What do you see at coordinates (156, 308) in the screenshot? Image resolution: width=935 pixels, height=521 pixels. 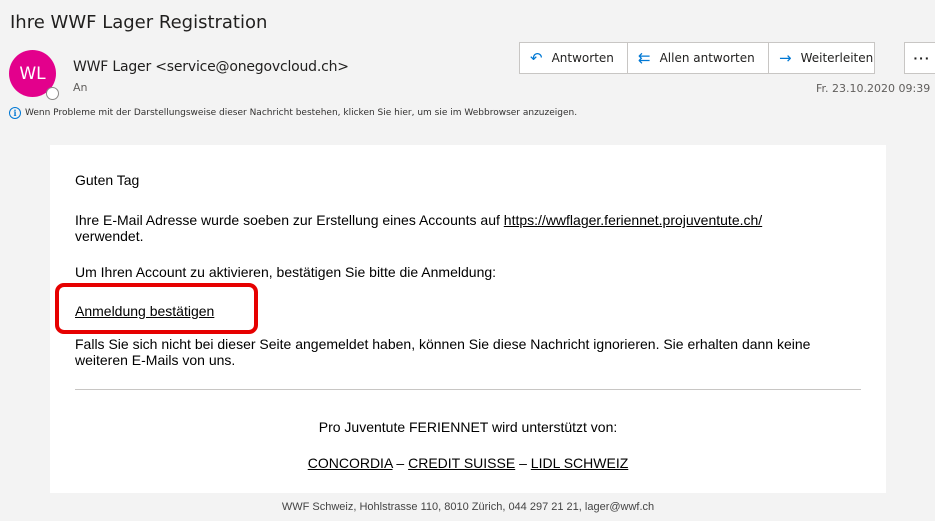 I see `highlight-box` at bounding box center [156, 308].